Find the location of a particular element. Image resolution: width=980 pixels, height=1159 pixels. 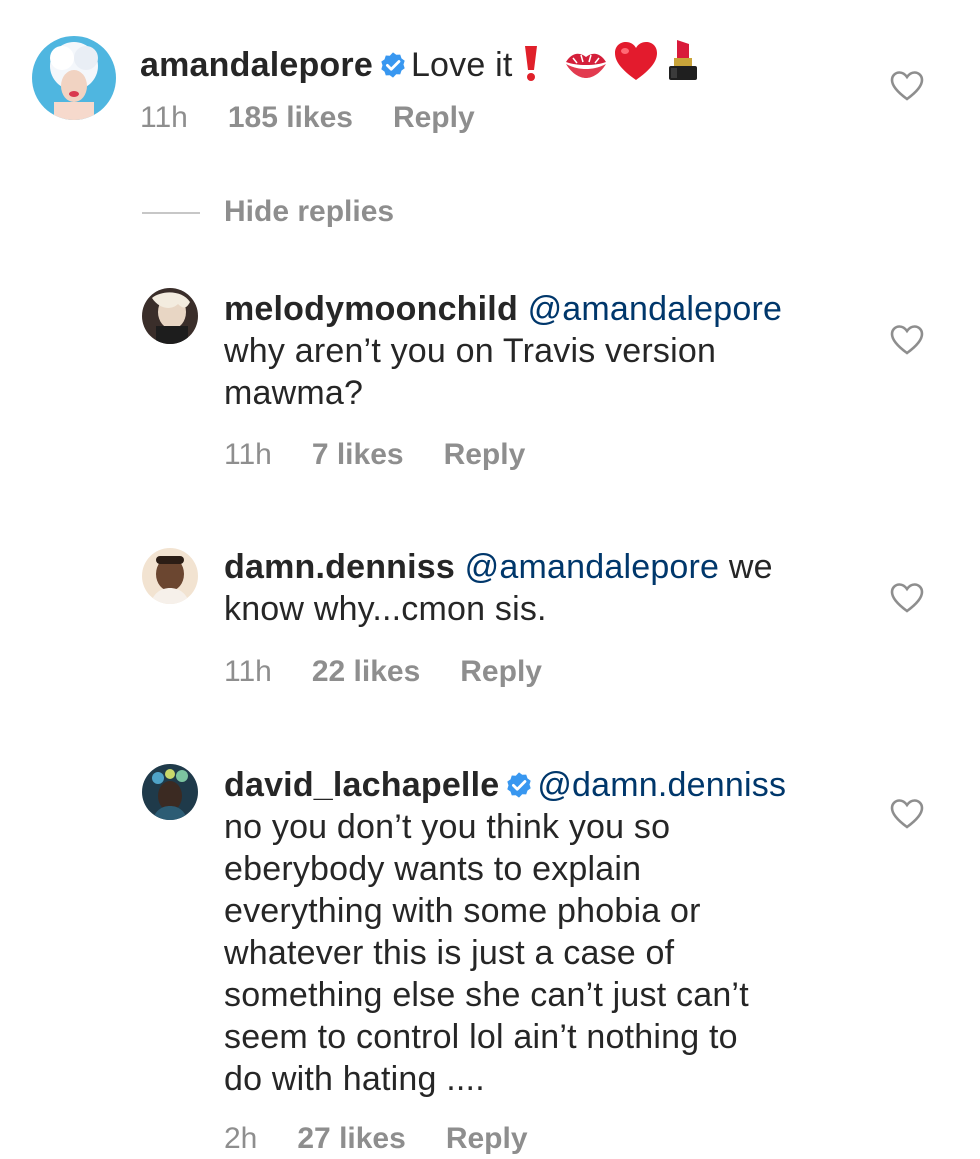

username: david_lachapelle is located at coordinates (361, 785).